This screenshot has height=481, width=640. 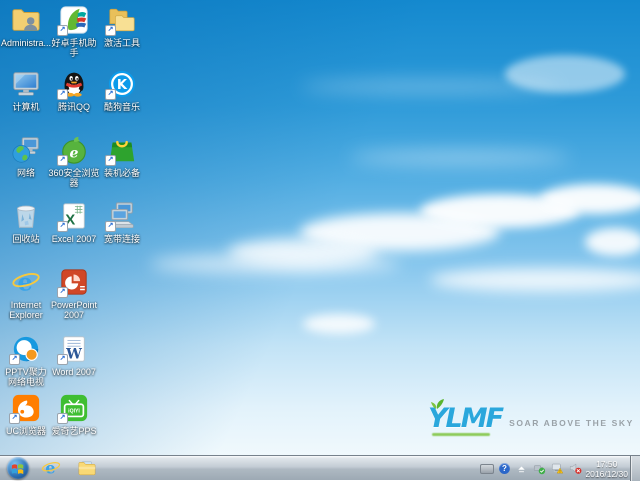 What do you see at coordinates (437, 404) in the screenshot?
I see `leaf-icon` at bounding box center [437, 404].